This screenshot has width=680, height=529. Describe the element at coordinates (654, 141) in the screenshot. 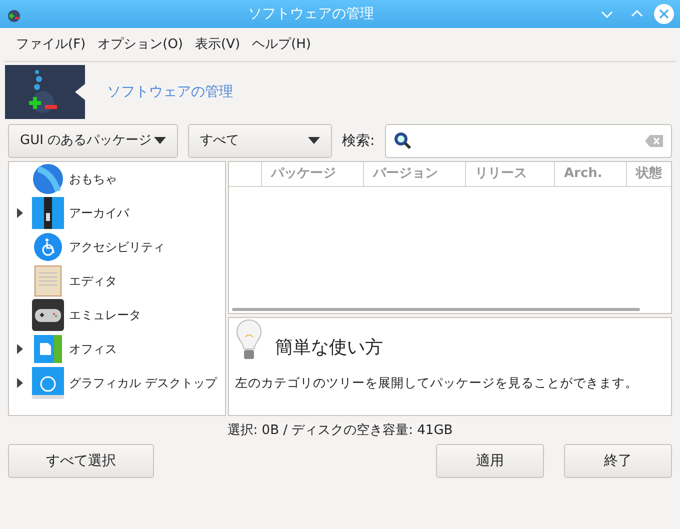

I see `clear-icon` at that location.